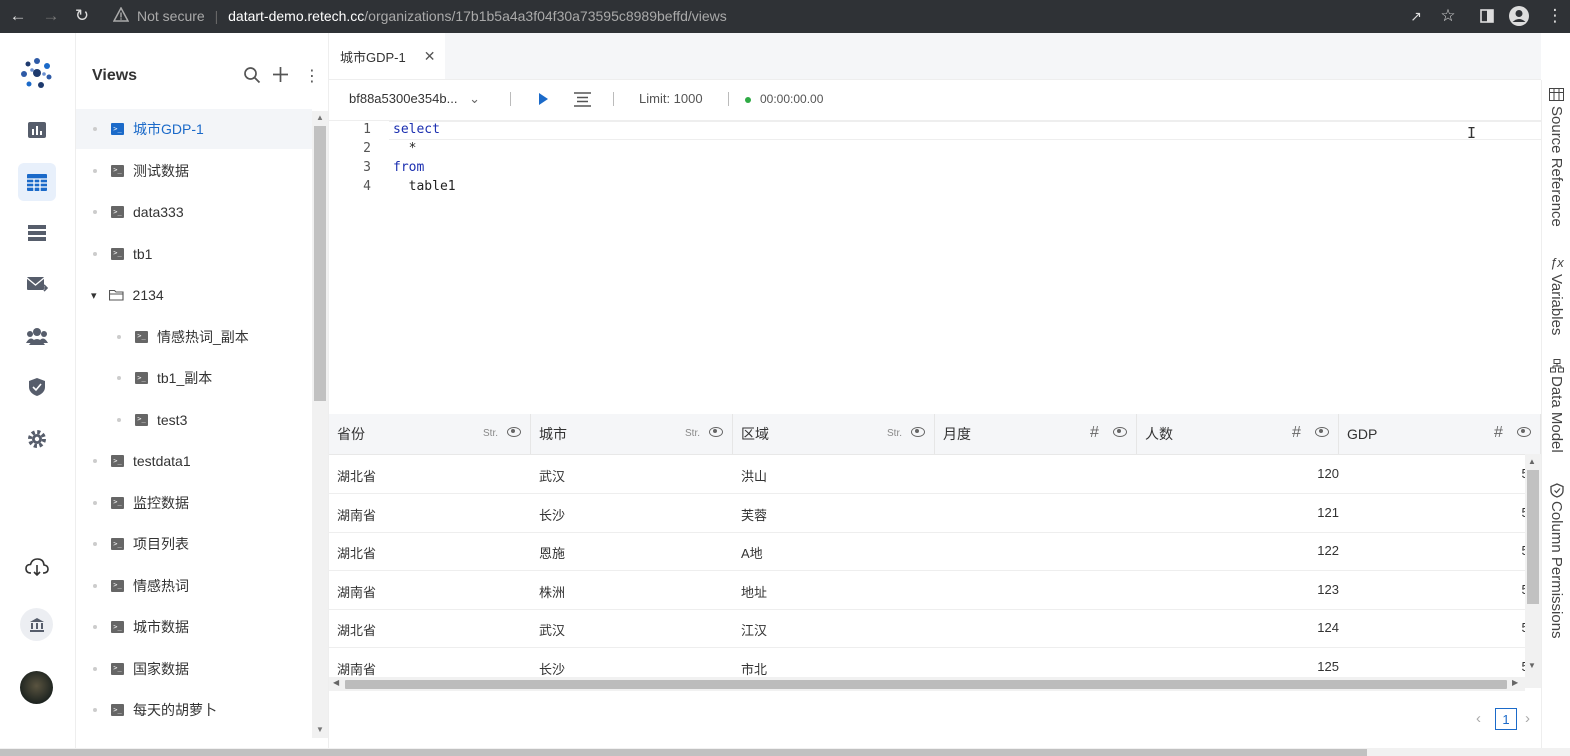 The width and height of the screenshot is (1570, 756). Describe the element at coordinates (414, 99) in the screenshot. I see `source-select: bf88a5300e354b... ⌄` at that location.